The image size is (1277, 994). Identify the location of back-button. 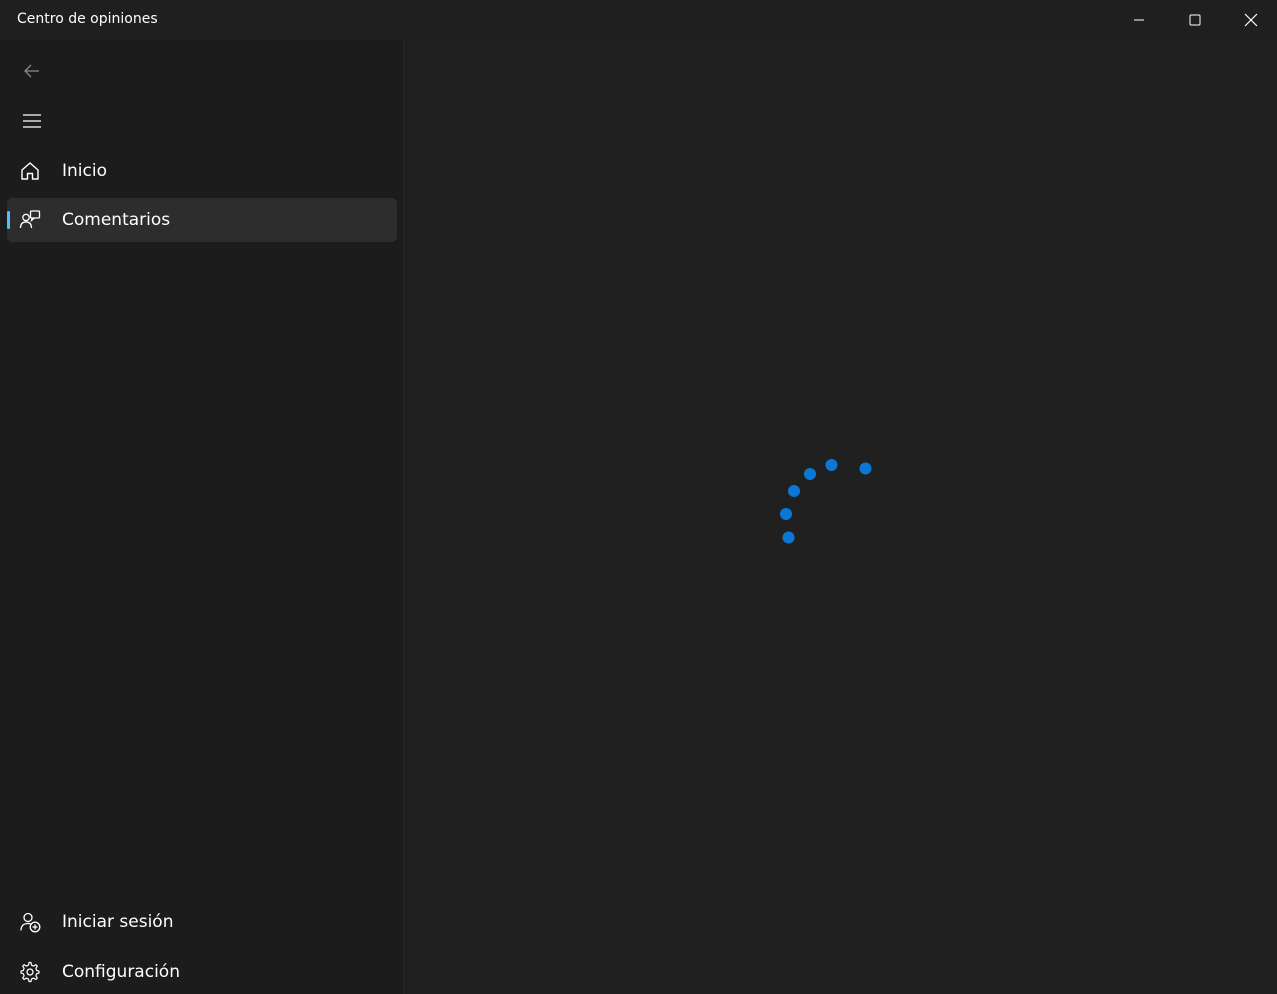
(32, 71).